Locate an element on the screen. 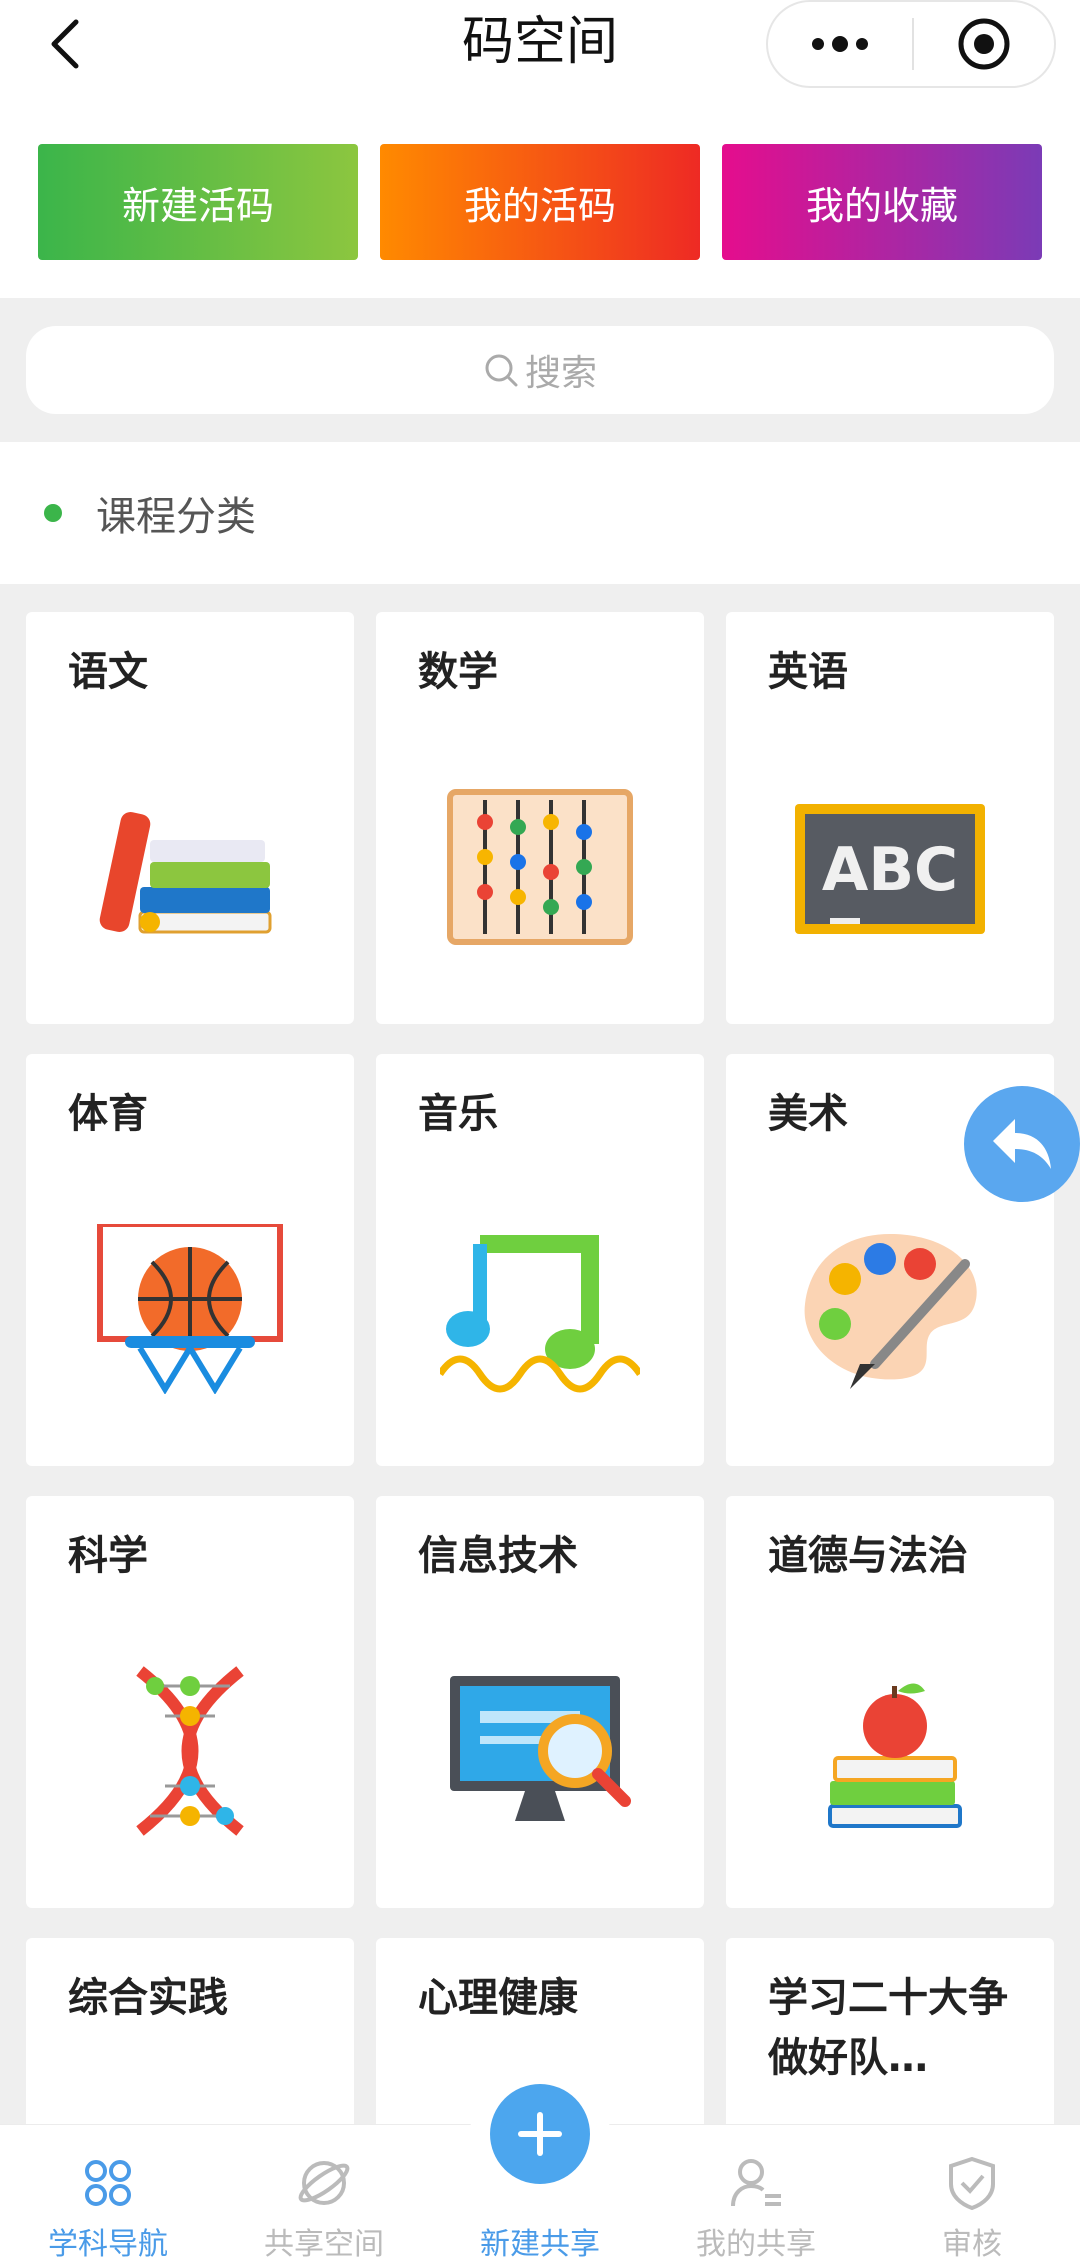 The width and height of the screenshot is (1080, 2264). subject-card-english: 英语 ABC is located at coordinates (890, 818).